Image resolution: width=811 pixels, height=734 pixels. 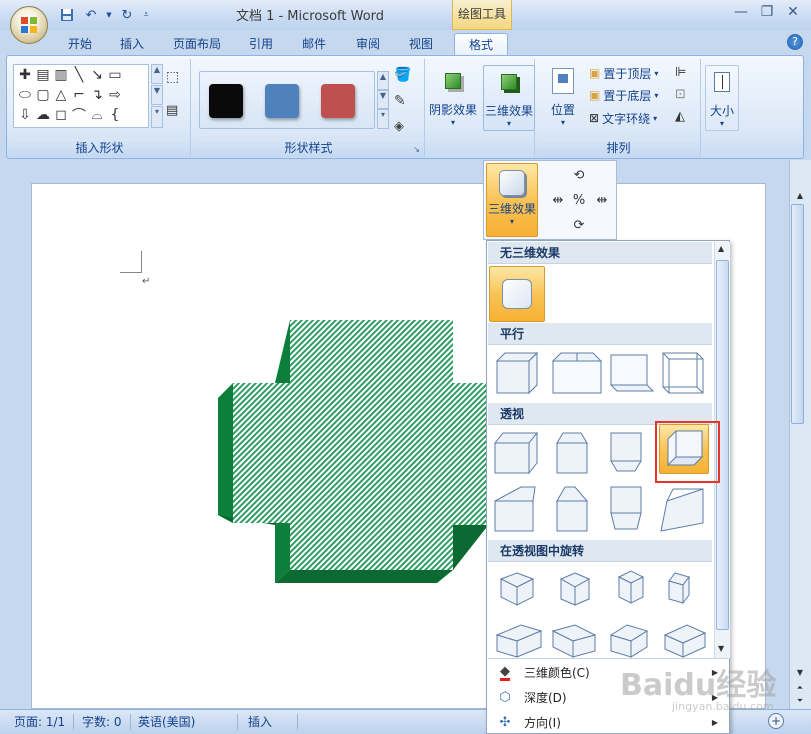 What do you see at coordinates (43, 75) in the screenshot?
I see `textbox-shape-icon: ▤` at bounding box center [43, 75].